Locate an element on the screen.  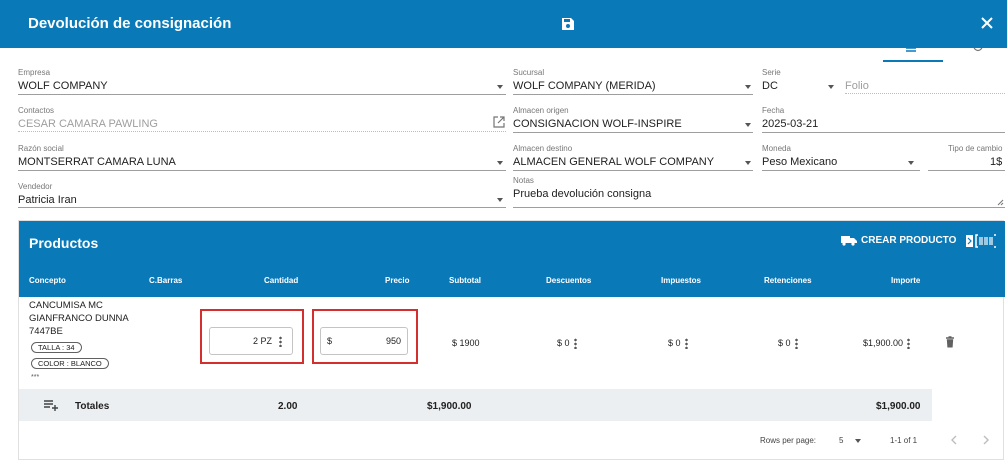
chevron-right-icon is located at coordinates (986, 440).